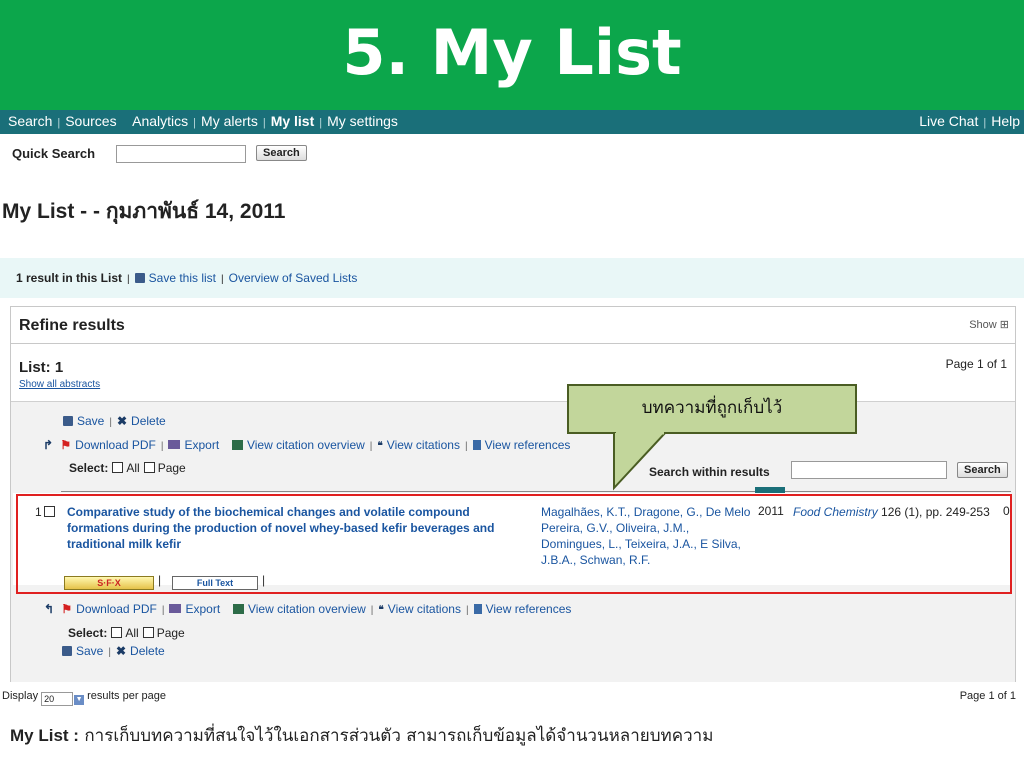 The image size is (1024, 768). I want to click on download-pdf-link: Download PDF, so click(115, 445).